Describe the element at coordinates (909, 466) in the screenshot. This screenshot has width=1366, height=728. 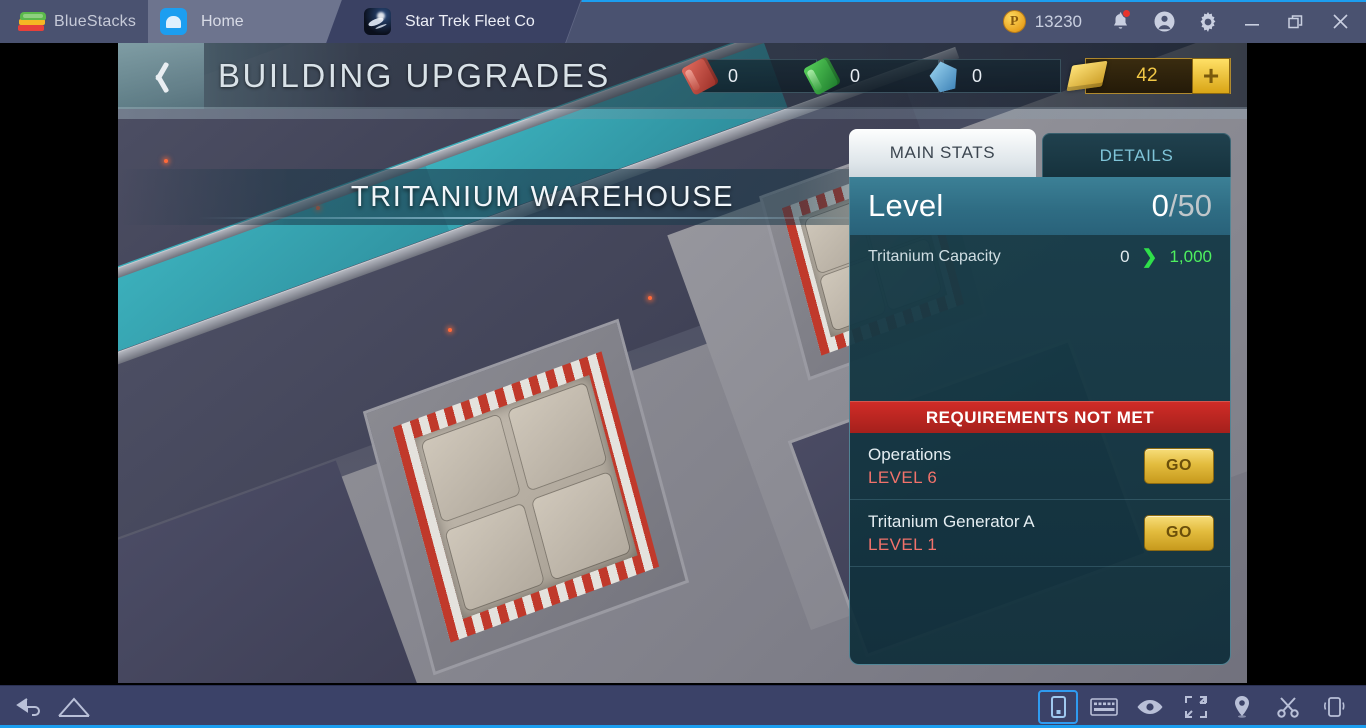
I see `requirement-text: Operations LEVEL 6` at that location.